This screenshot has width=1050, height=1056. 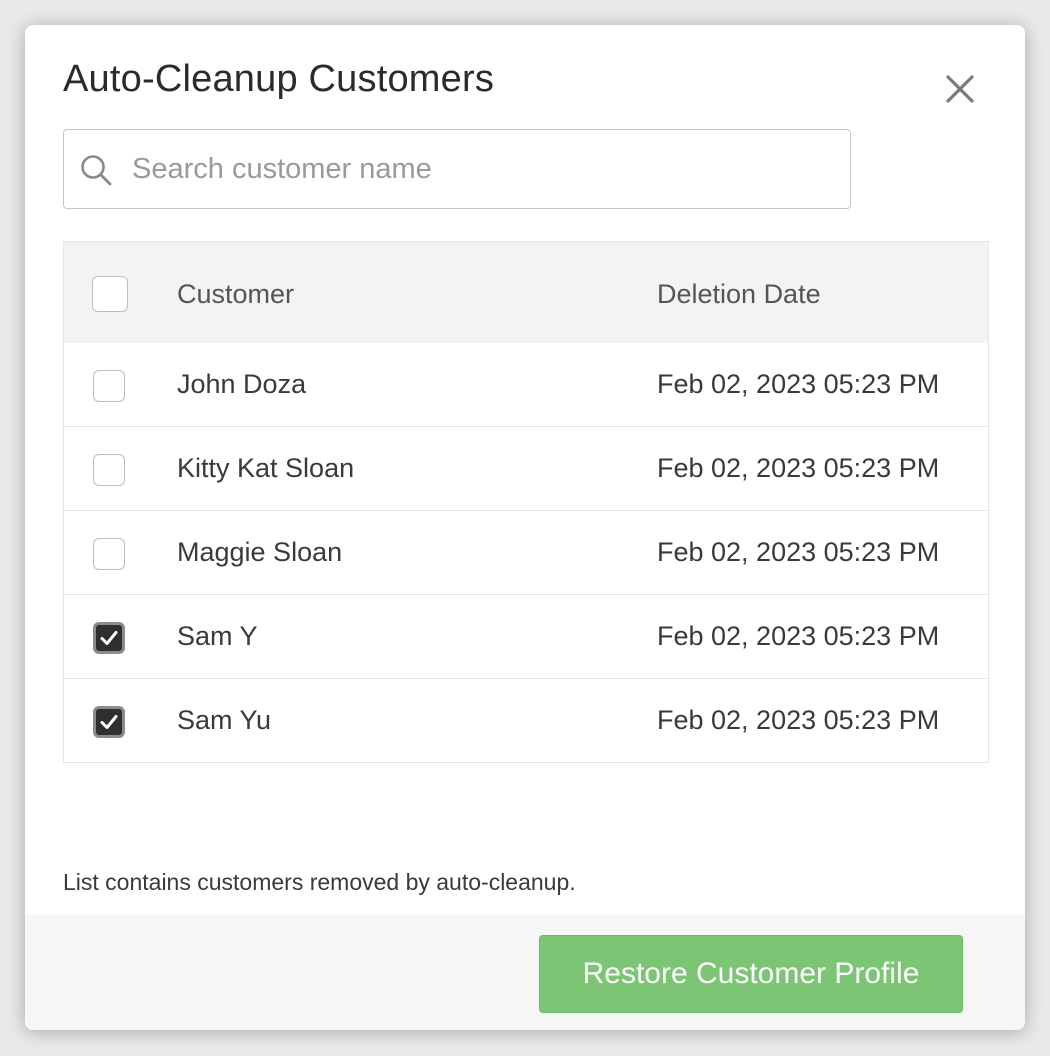 I want to click on close-button, so click(x=960, y=91).